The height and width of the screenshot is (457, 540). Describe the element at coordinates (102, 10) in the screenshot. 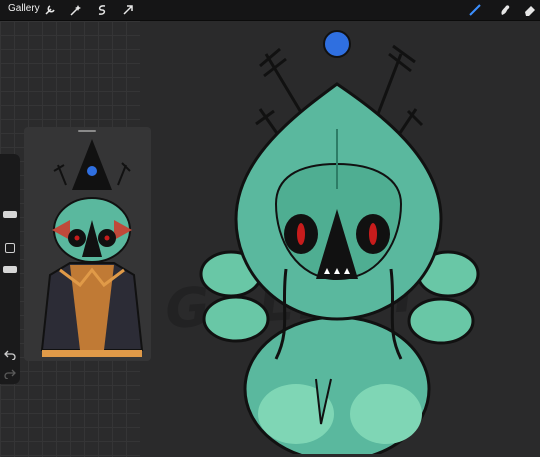

I see `selection-icon` at that location.